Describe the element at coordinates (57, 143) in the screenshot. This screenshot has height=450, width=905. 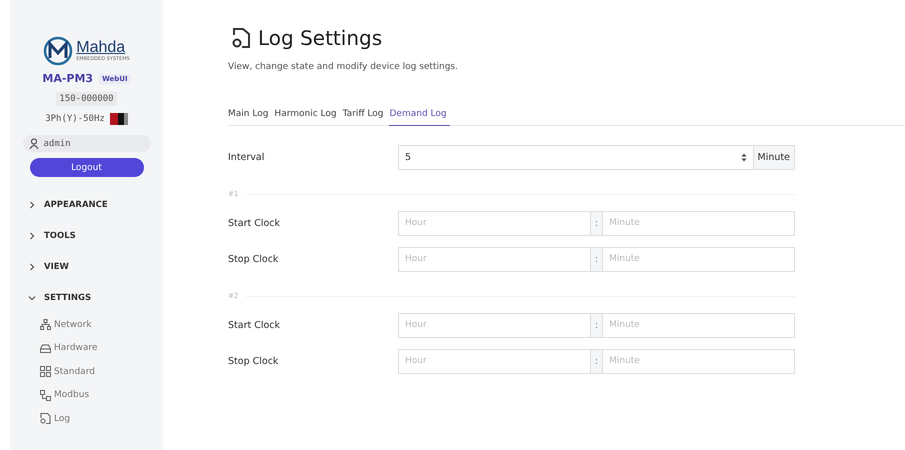
I see `username: admin` at that location.